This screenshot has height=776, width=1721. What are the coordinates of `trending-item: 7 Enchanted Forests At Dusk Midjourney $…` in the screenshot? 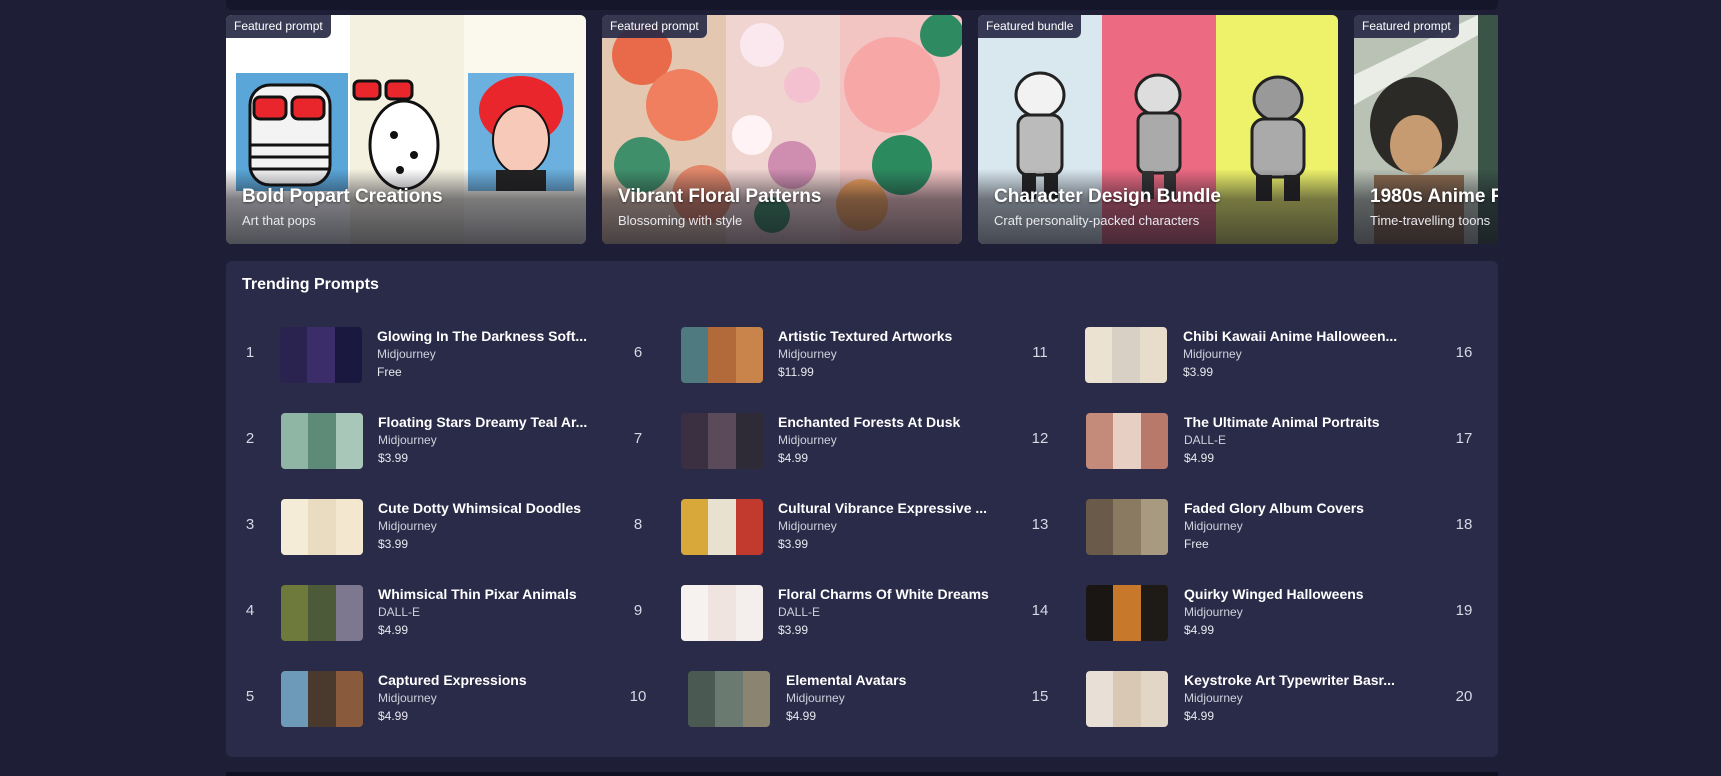 It's located at (826, 441).